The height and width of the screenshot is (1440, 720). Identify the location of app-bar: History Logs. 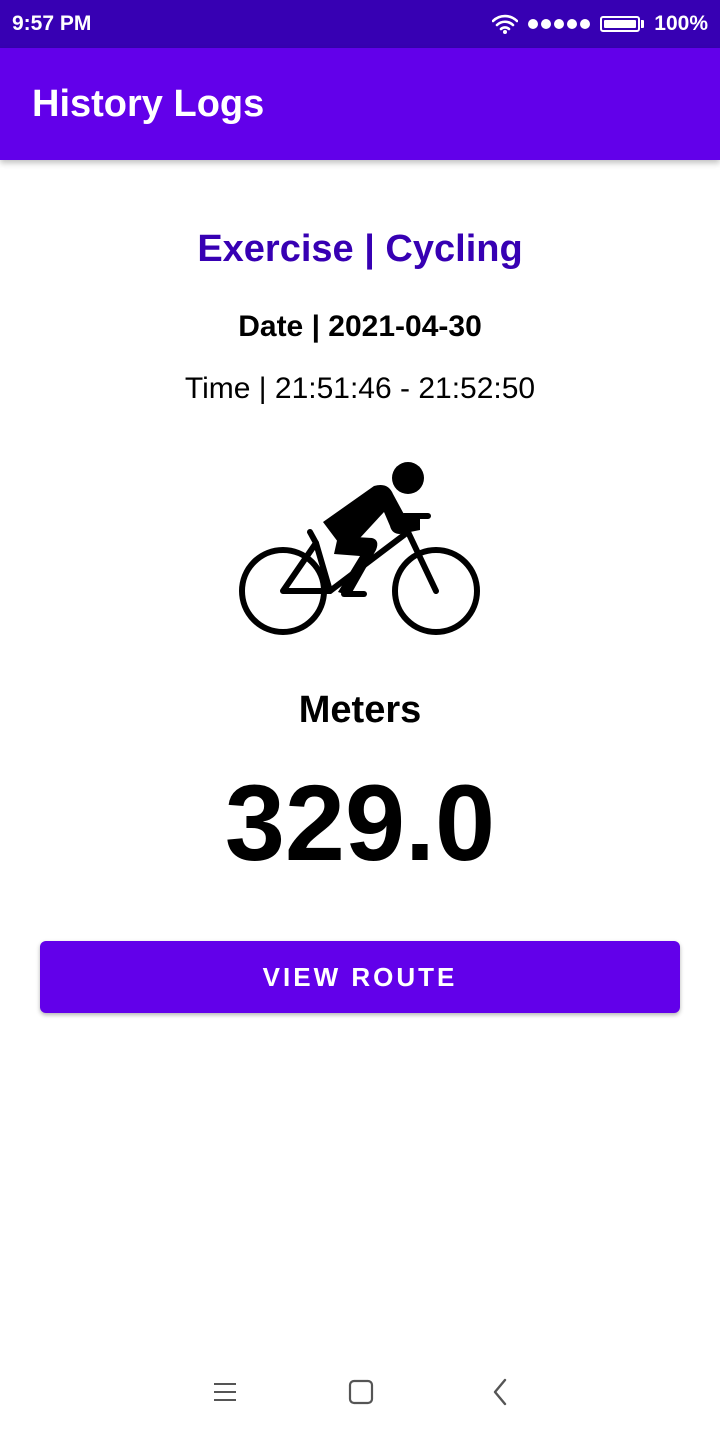
(360, 104).